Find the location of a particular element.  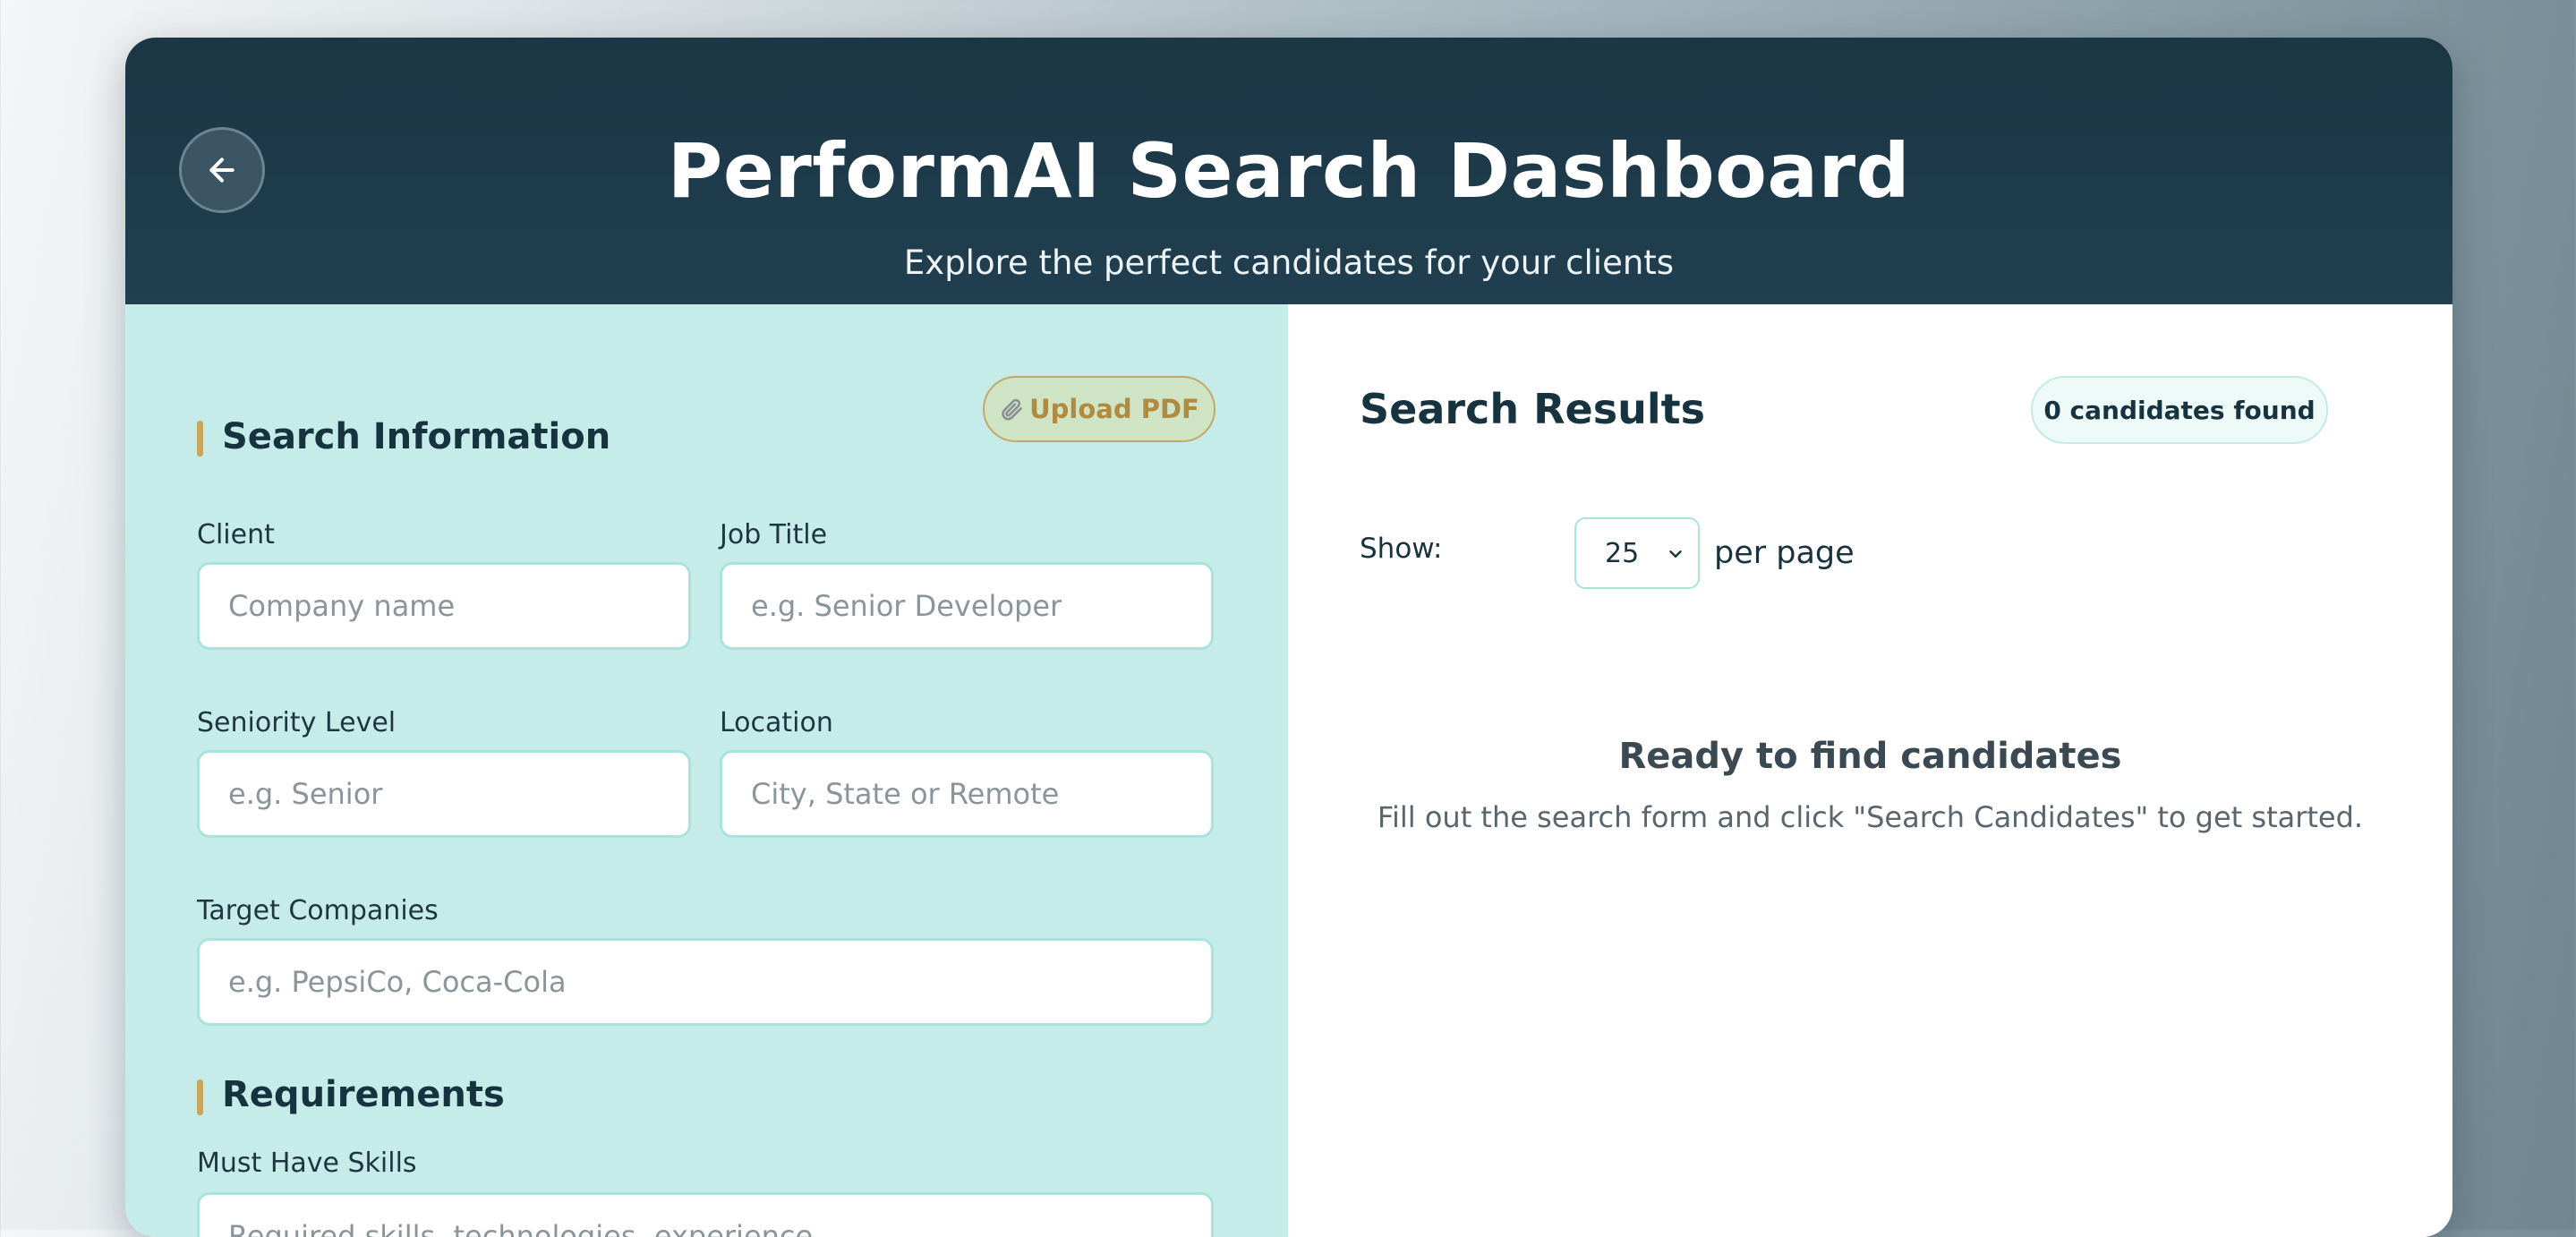

target-companies-label: Target Companies is located at coordinates (318, 910).